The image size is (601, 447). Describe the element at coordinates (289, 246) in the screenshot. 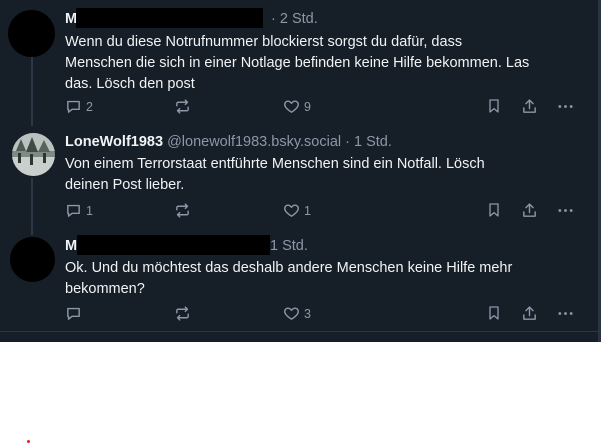

I see `post-time: 1 Std.` at that location.